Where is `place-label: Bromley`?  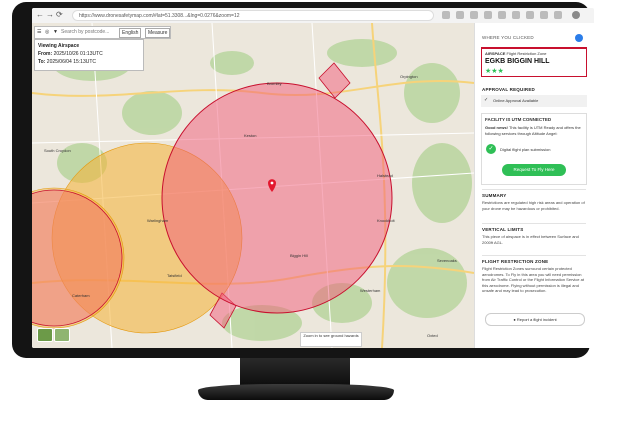 place-label: Bromley is located at coordinates (274, 83).